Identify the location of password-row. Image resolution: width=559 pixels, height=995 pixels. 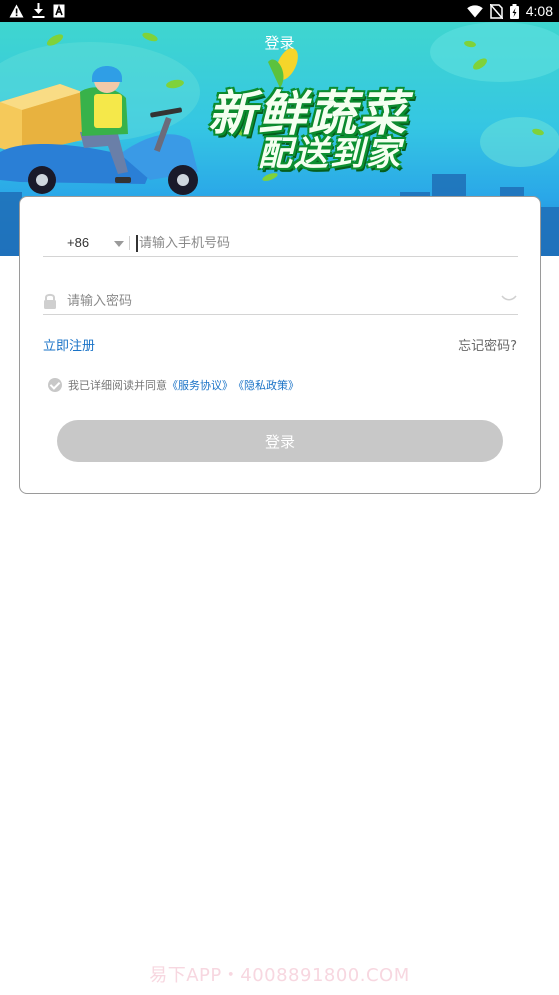
(280, 300).